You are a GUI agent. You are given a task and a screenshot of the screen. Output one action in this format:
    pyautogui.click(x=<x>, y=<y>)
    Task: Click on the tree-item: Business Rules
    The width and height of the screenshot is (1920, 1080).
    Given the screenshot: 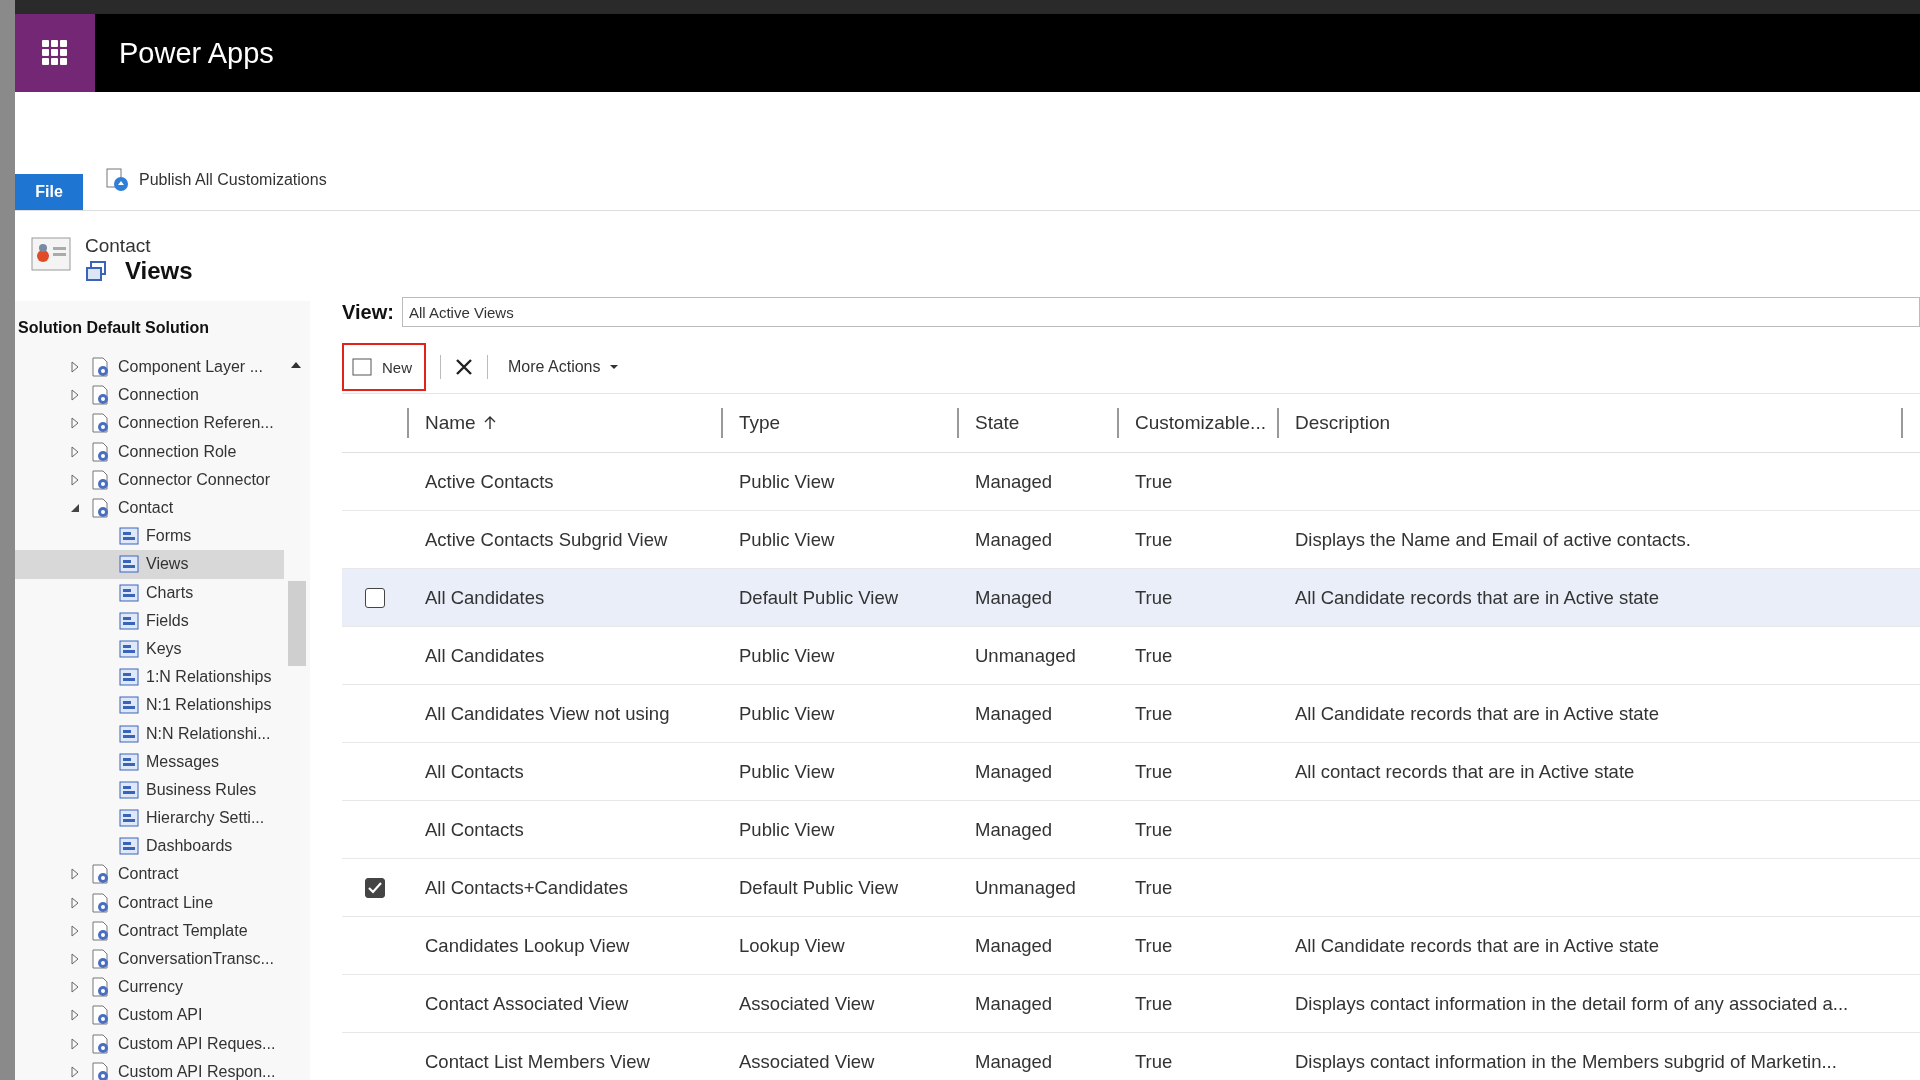 What is the action you would take?
    pyautogui.click(x=149, y=789)
    